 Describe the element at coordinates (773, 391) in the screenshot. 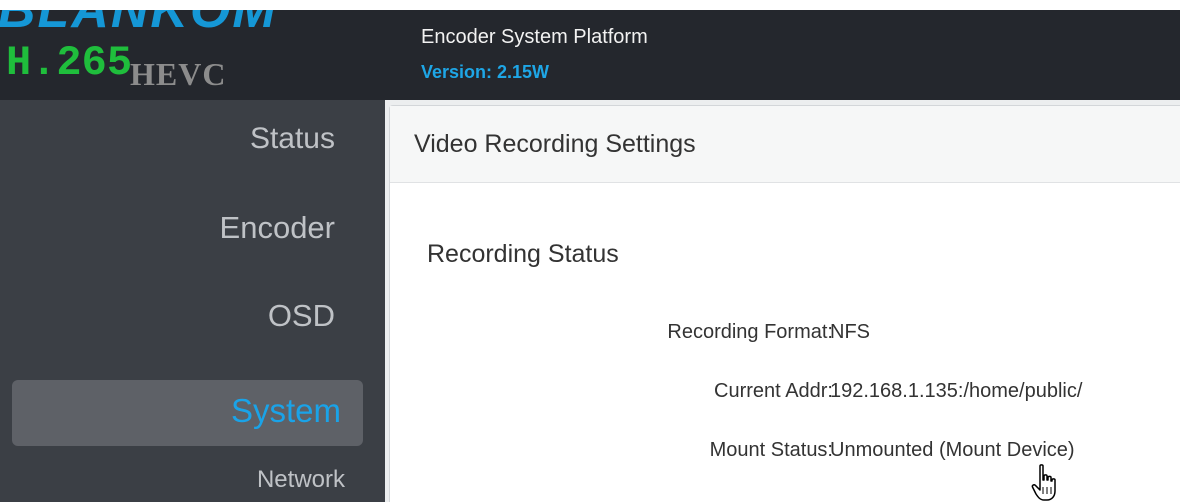

I see `current-addr-label: Current Addr:` at that location.